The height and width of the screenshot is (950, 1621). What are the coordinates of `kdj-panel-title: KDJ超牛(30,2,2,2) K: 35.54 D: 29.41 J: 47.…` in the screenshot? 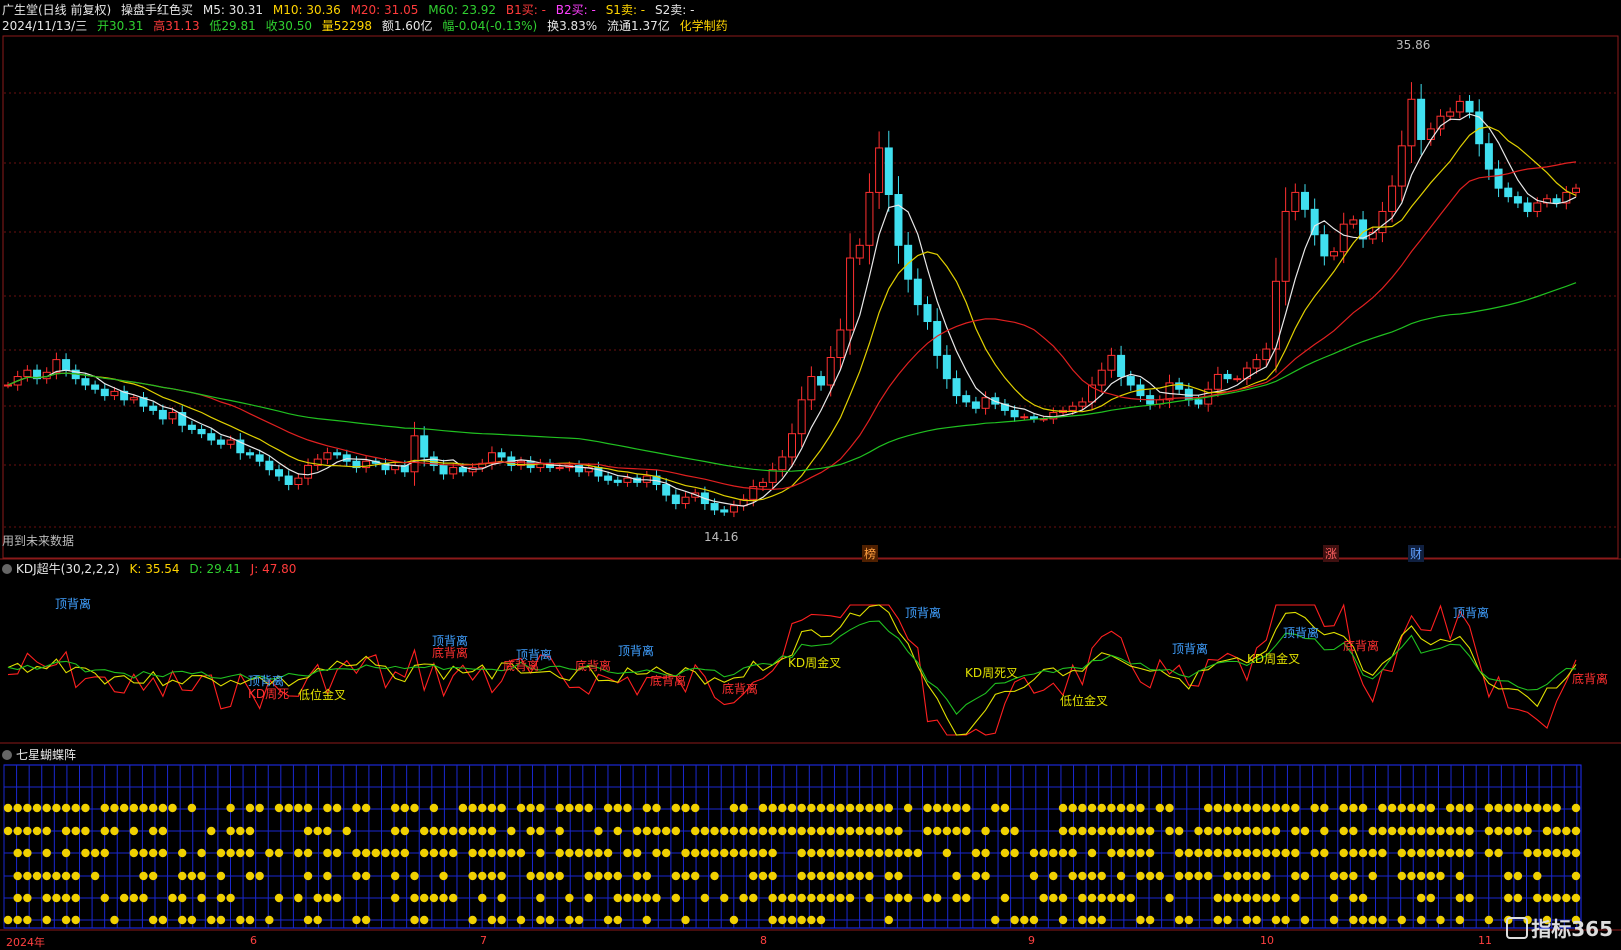 It's located at (149, 568).